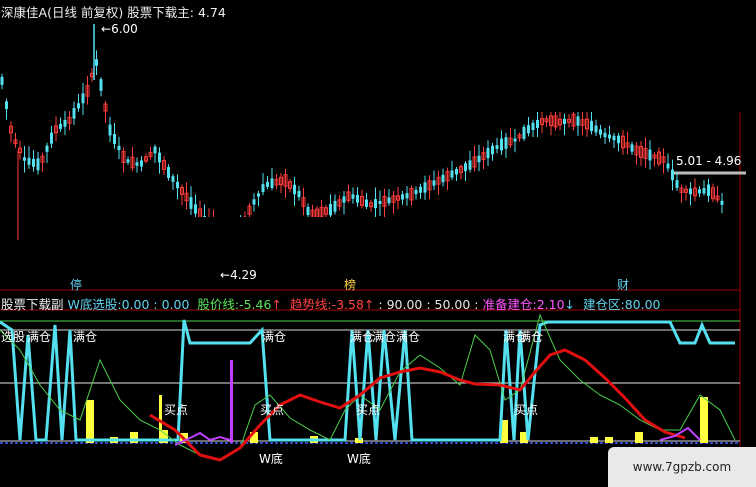 The image size is (756, 487). What do you see at coordinates (350, 284) in the screenshot?
I see `event-marker: 榜` at bounding box center [350, 284].